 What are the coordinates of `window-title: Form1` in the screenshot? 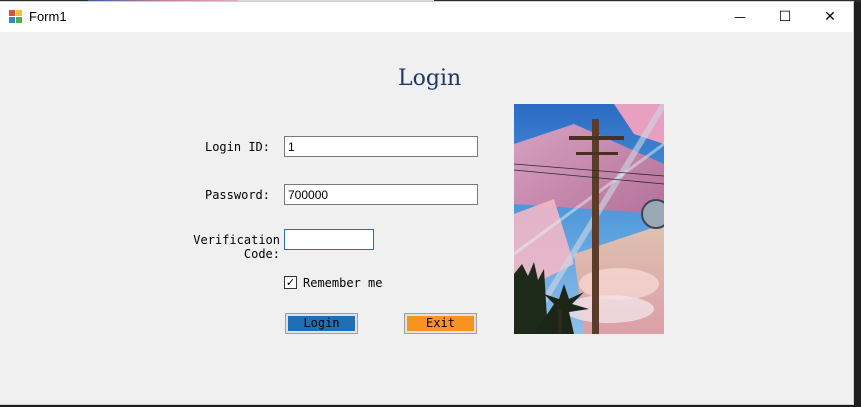 It's located at (48, 16).